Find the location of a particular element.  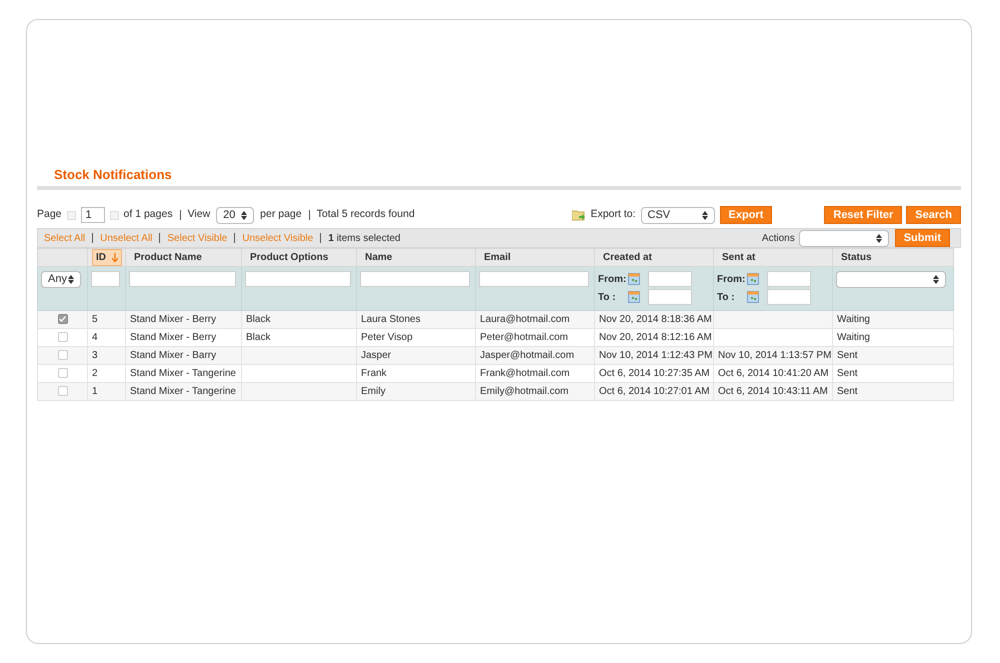

status-select is located at coordinates (891, 279).